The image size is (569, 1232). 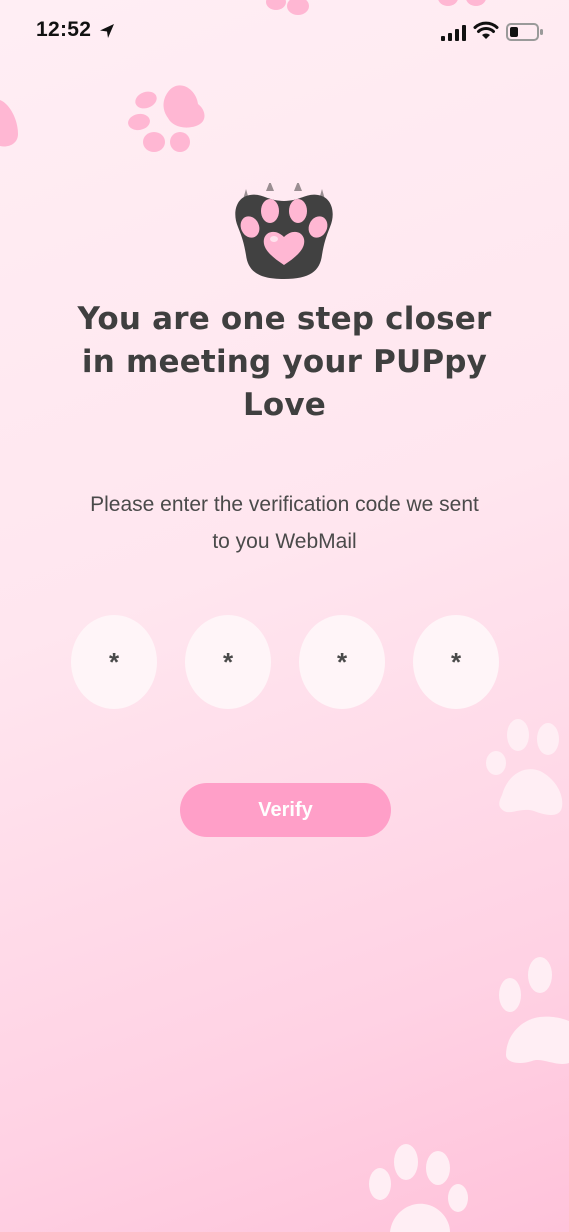 What do you see at coordinates (285, 810) in the screenshot?
I see `verify-button: Verify` at bounding box center [285, 810].